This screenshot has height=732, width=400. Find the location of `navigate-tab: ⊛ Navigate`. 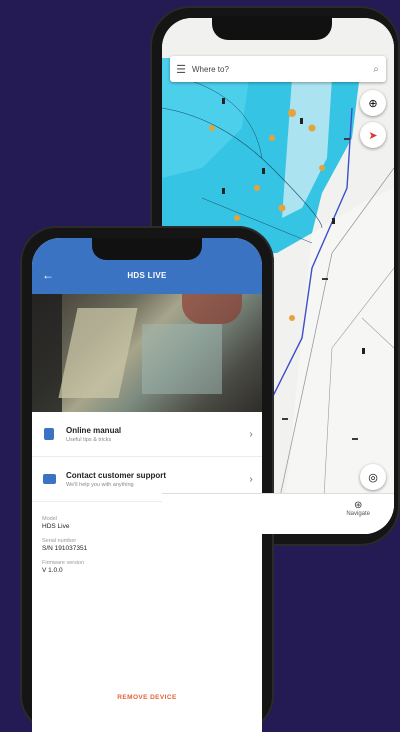

navigate-tab: ⊛ Navigate is located at coordinates (358, 508).